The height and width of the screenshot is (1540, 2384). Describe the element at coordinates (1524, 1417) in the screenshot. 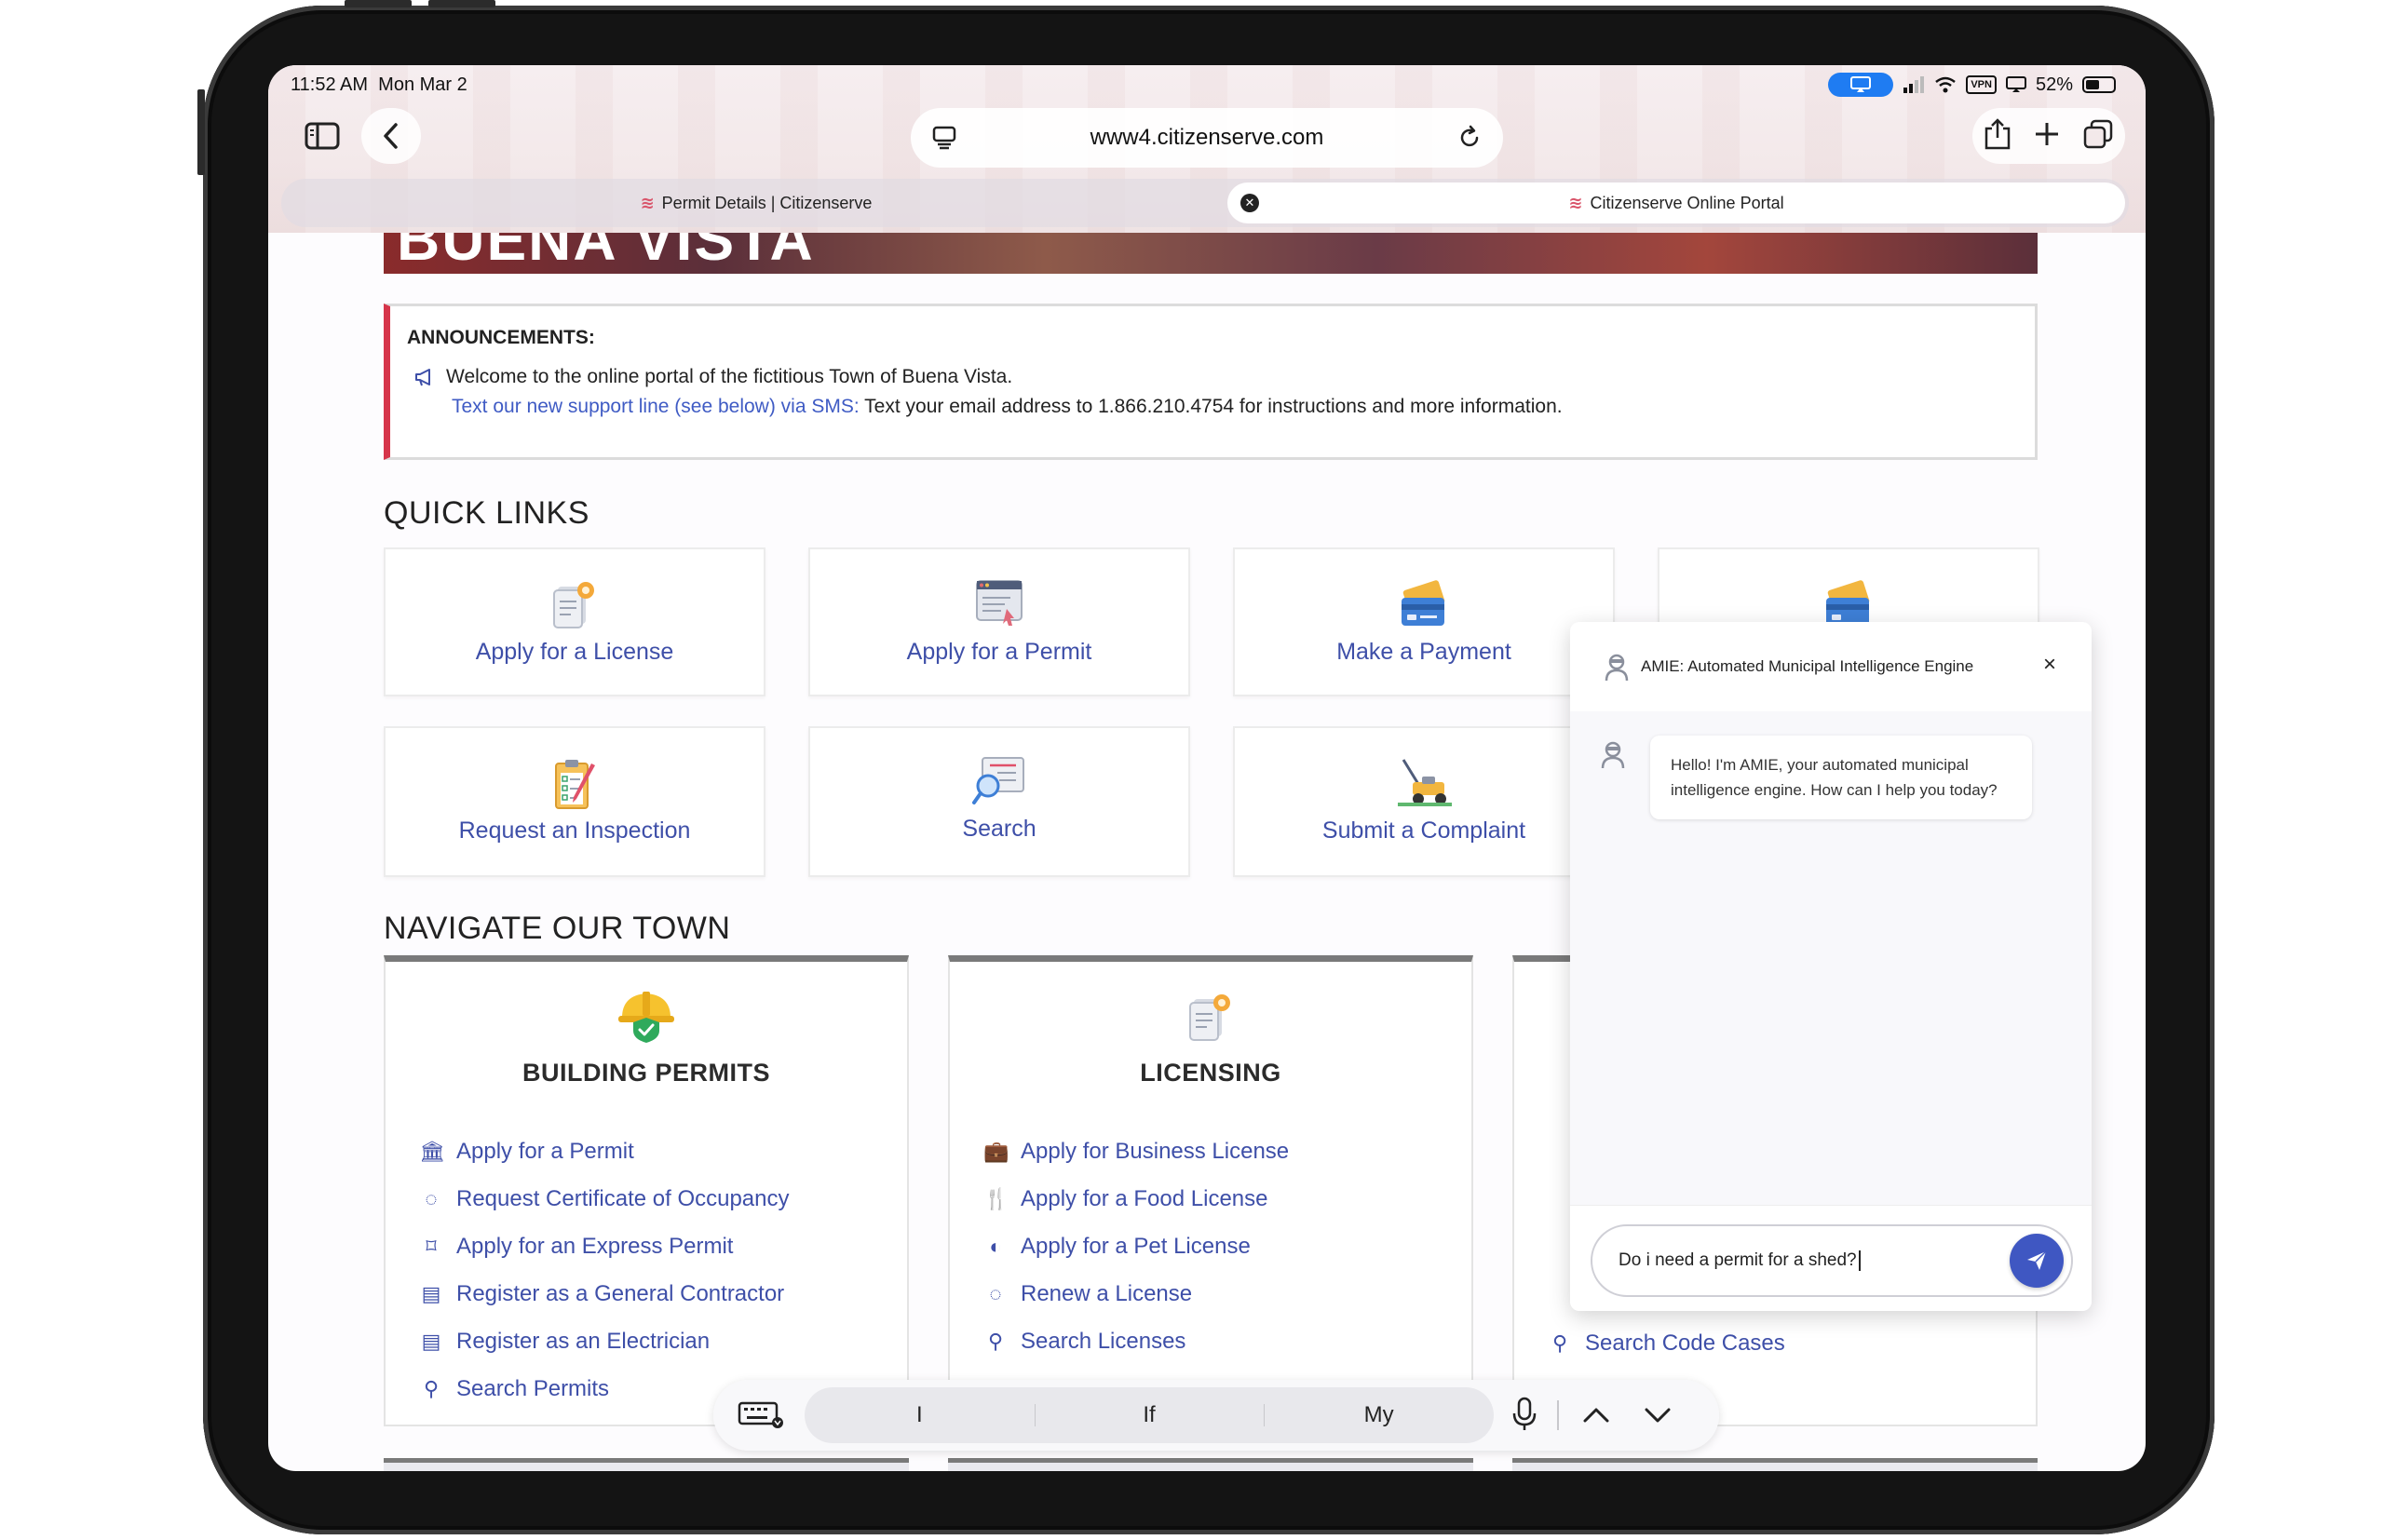

I see `microphone-icon` at that location.